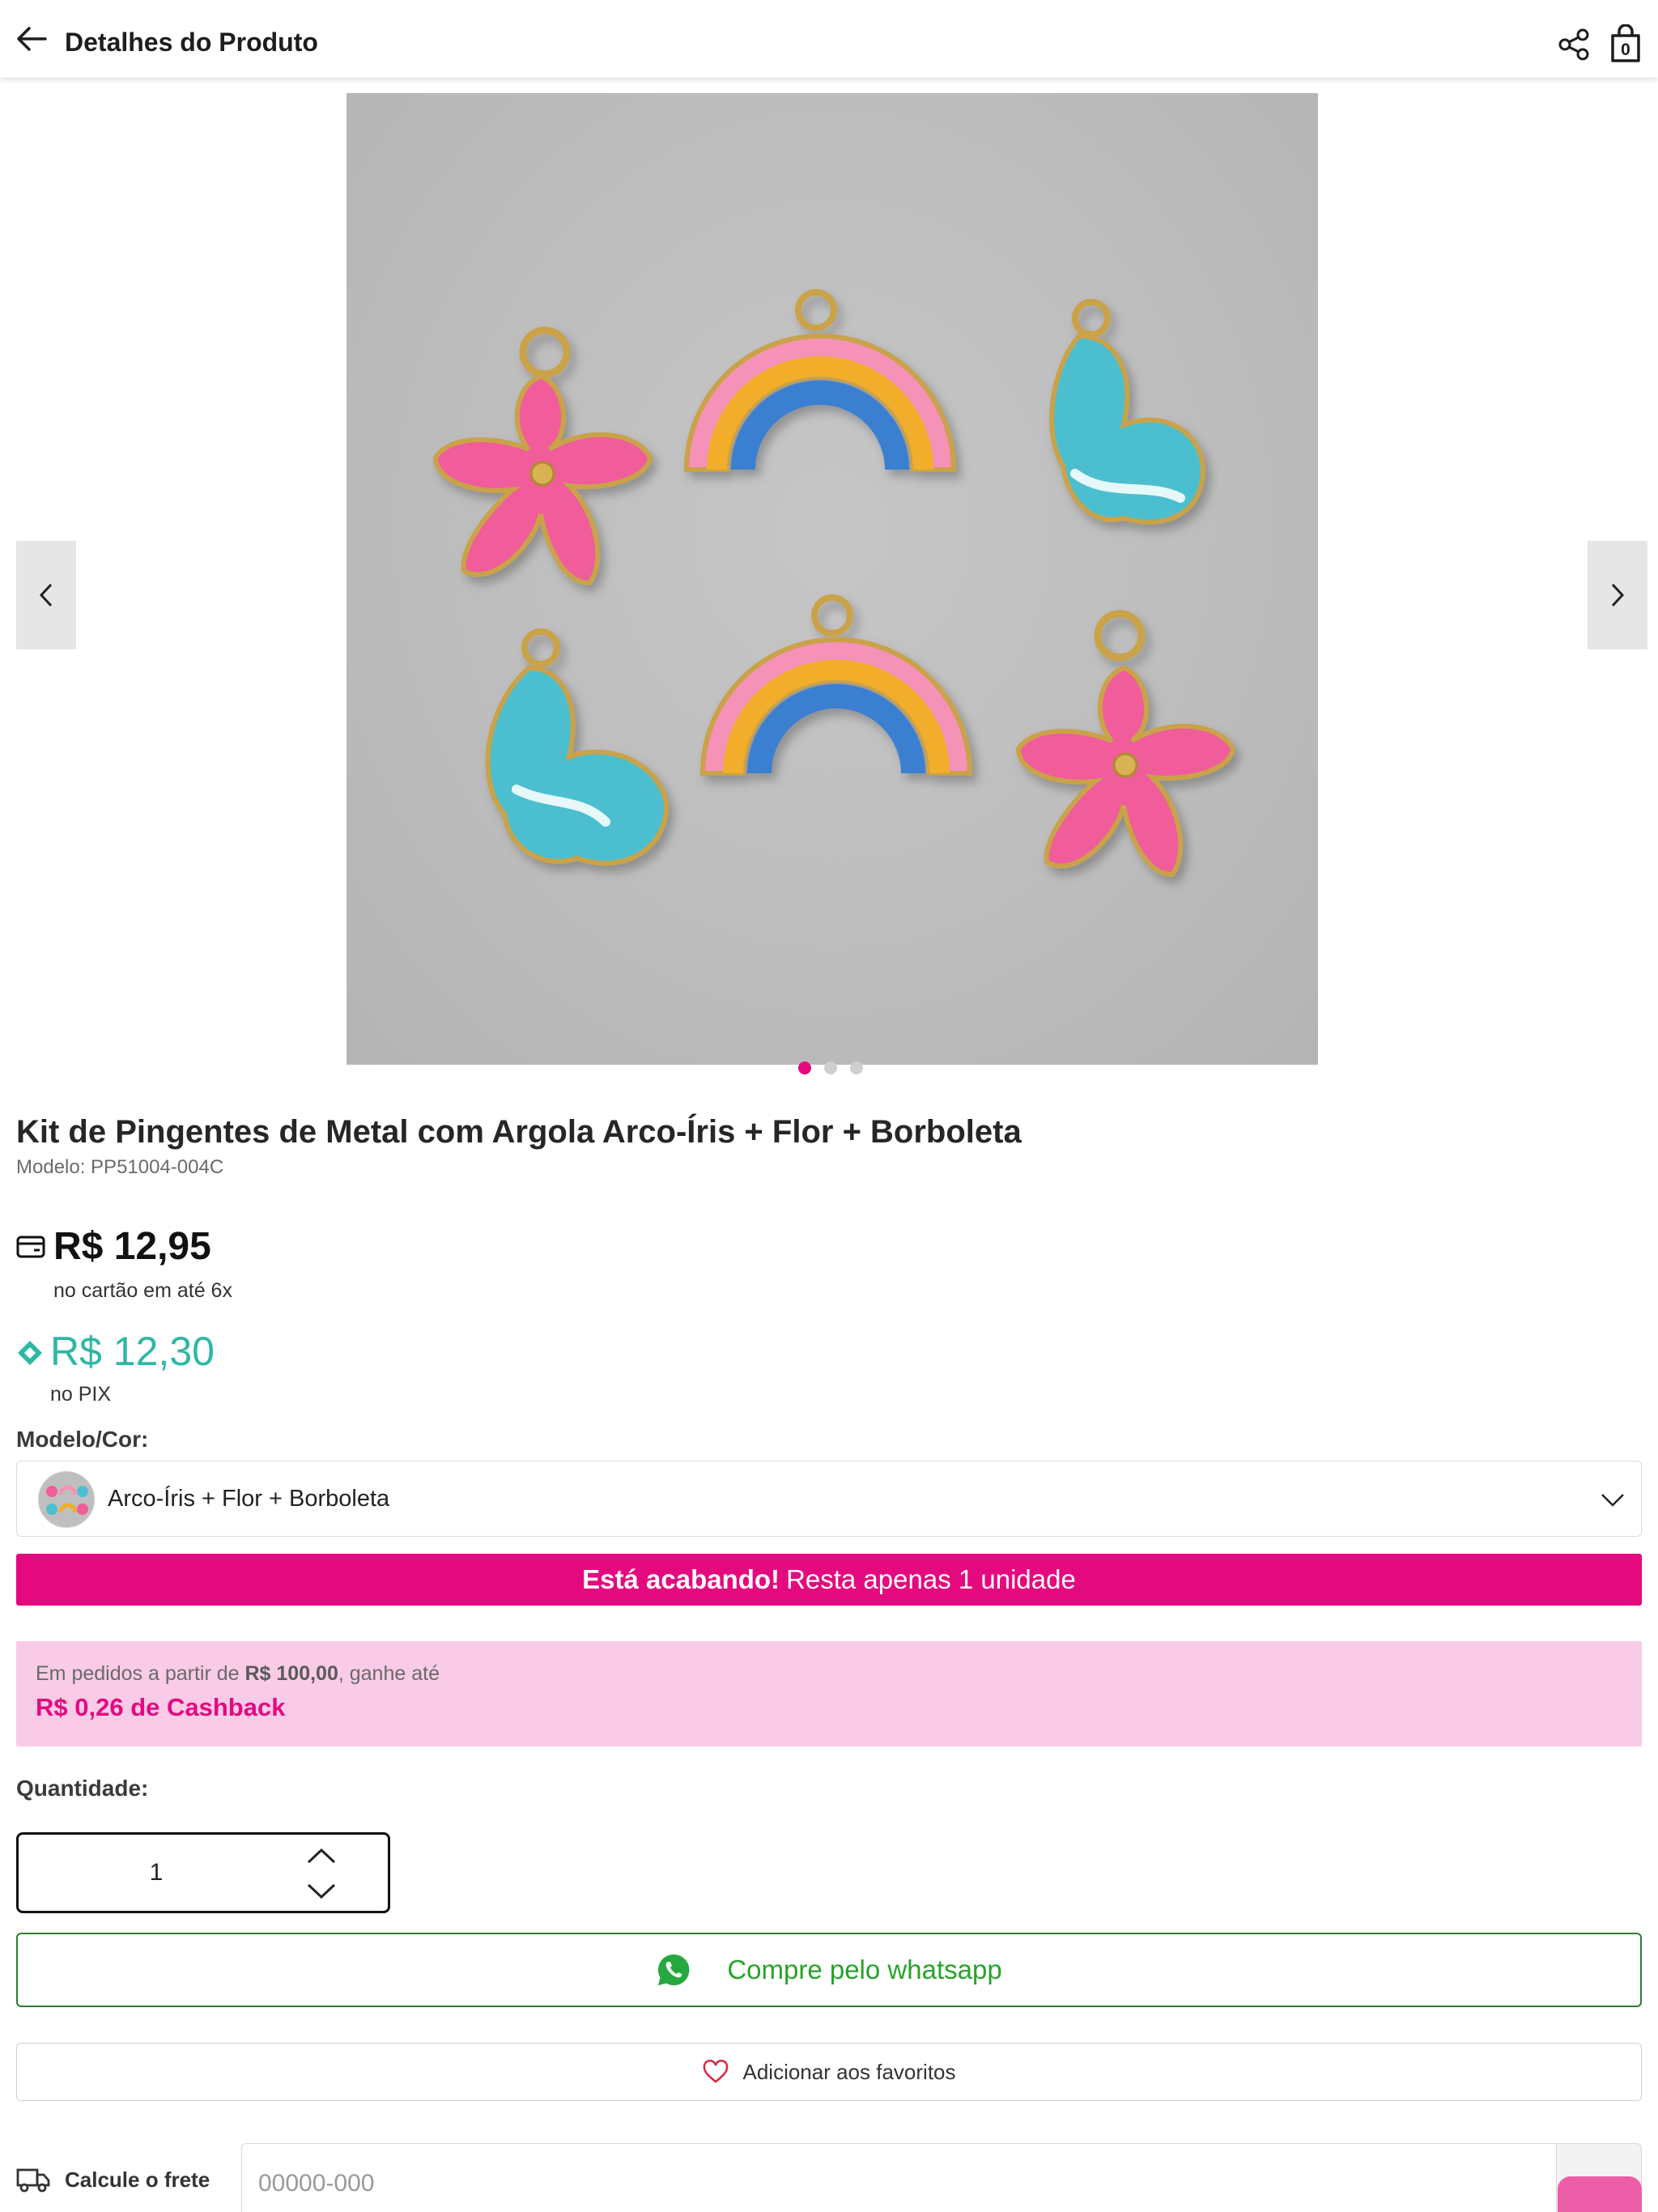 The height and width of the screenshot is (2212, 1658). Describe the element at coordinates (674, 1970) in the screenshot. I see `whatsapp-icon` at that location.